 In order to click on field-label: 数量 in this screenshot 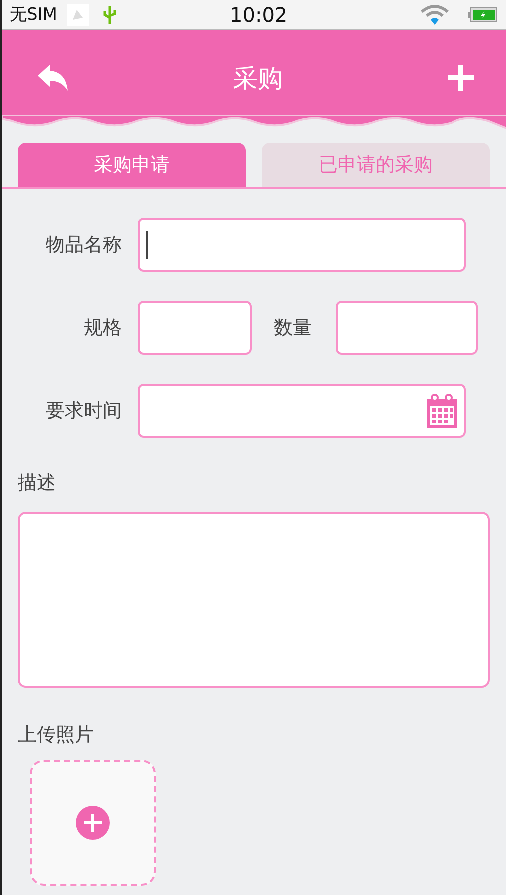, I will do `click(293, 328)`.